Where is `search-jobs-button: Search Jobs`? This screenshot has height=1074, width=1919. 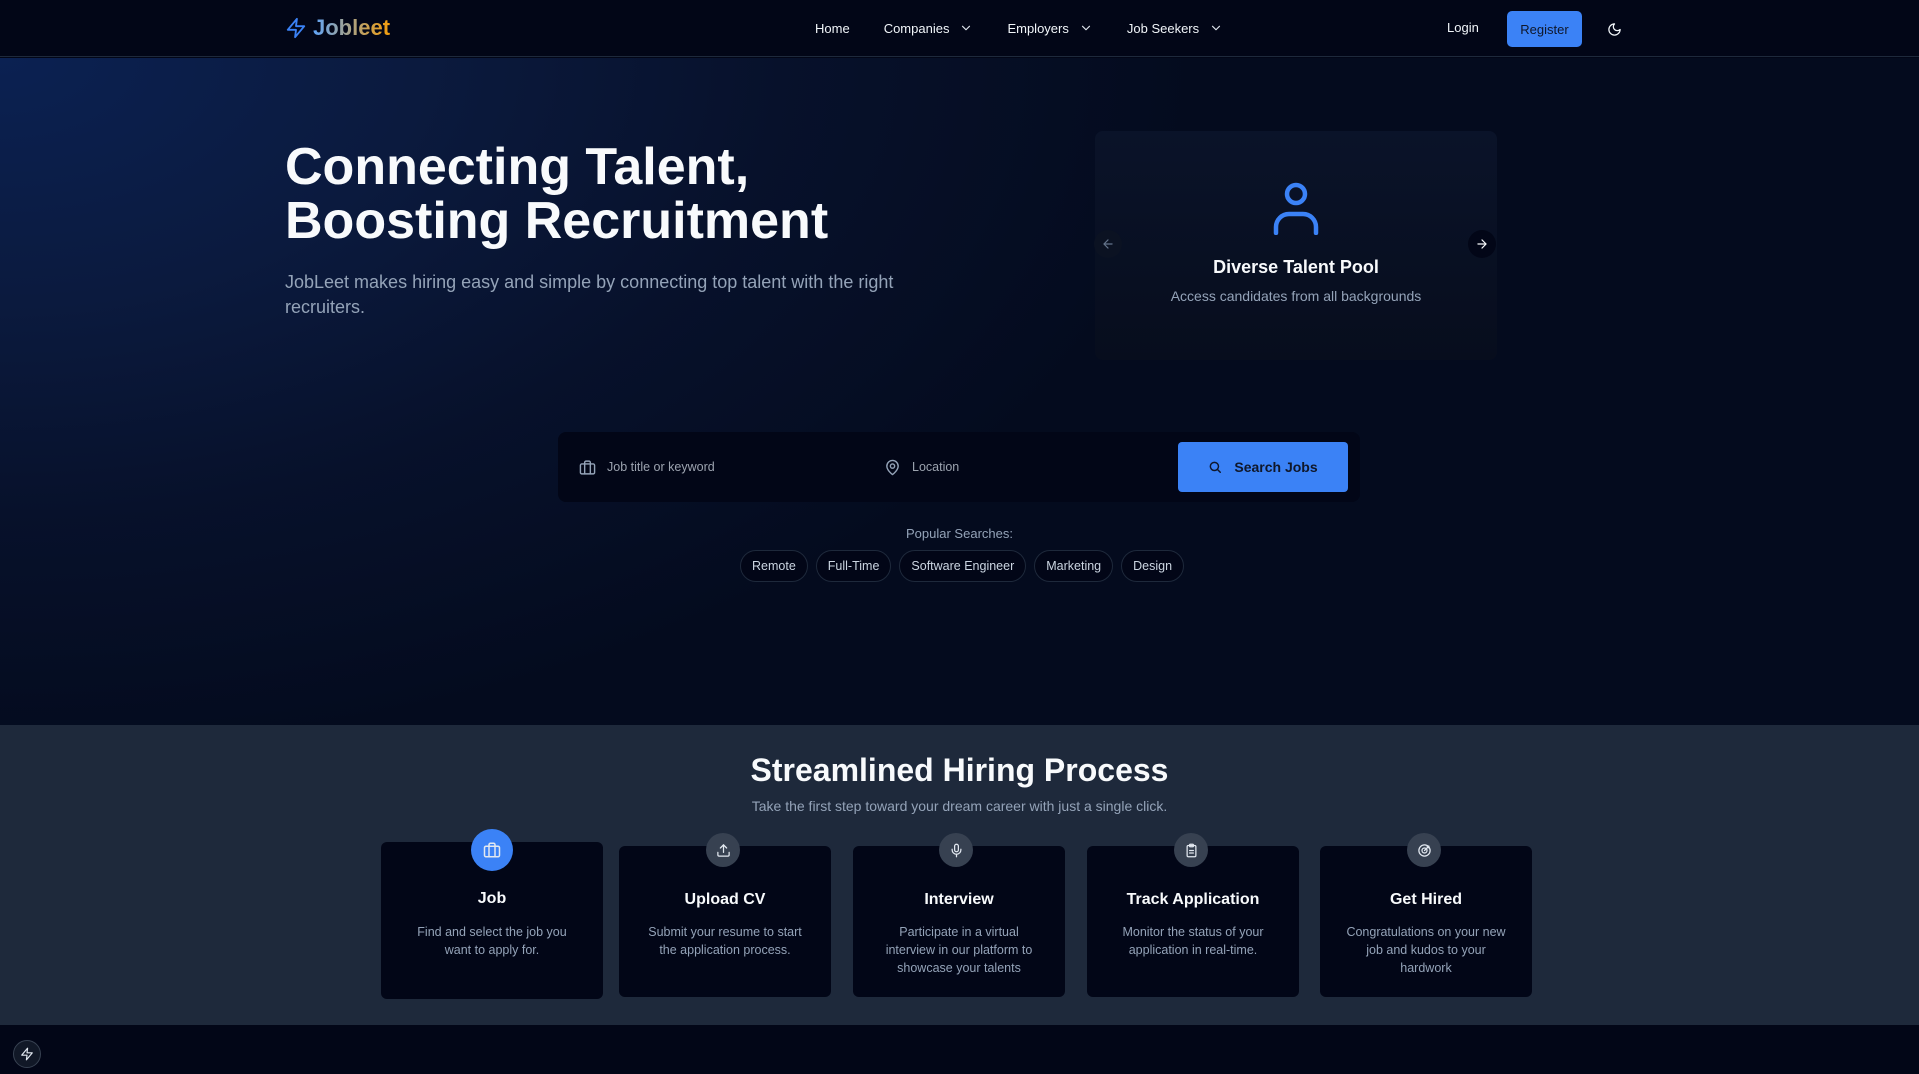
search-jobs-button: Search Jobs is located at coordinates (1263, 467).